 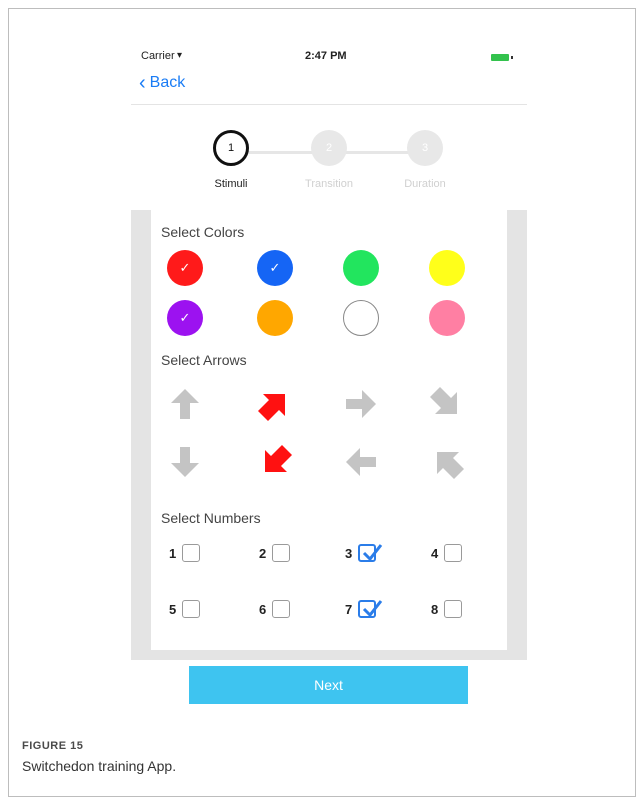 What do you see at coordinates (500, 57) in the screenshot?
I see `battery-icon` at bounding box center [500, 57].